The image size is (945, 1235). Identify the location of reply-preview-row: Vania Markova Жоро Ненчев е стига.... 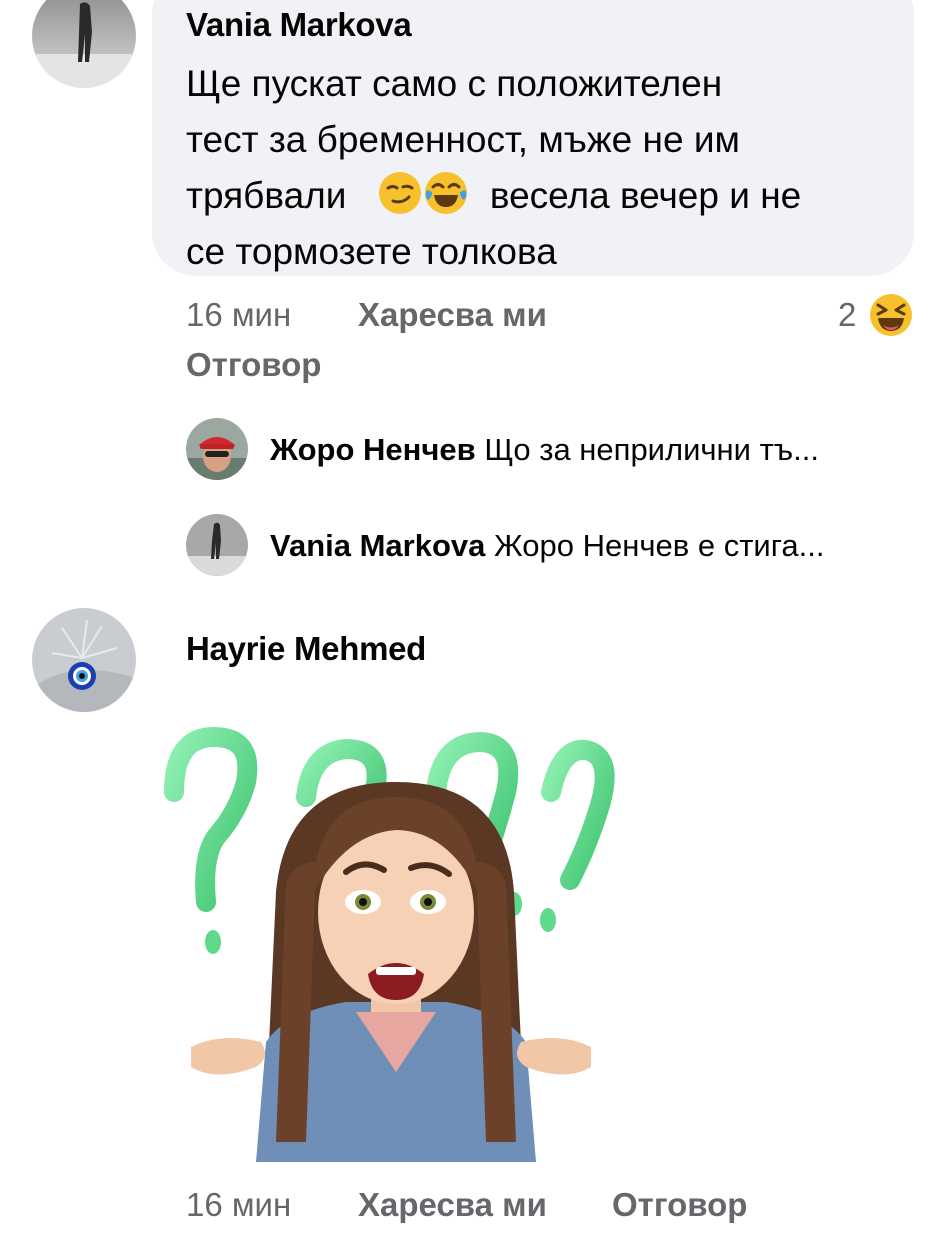
(551, 546).